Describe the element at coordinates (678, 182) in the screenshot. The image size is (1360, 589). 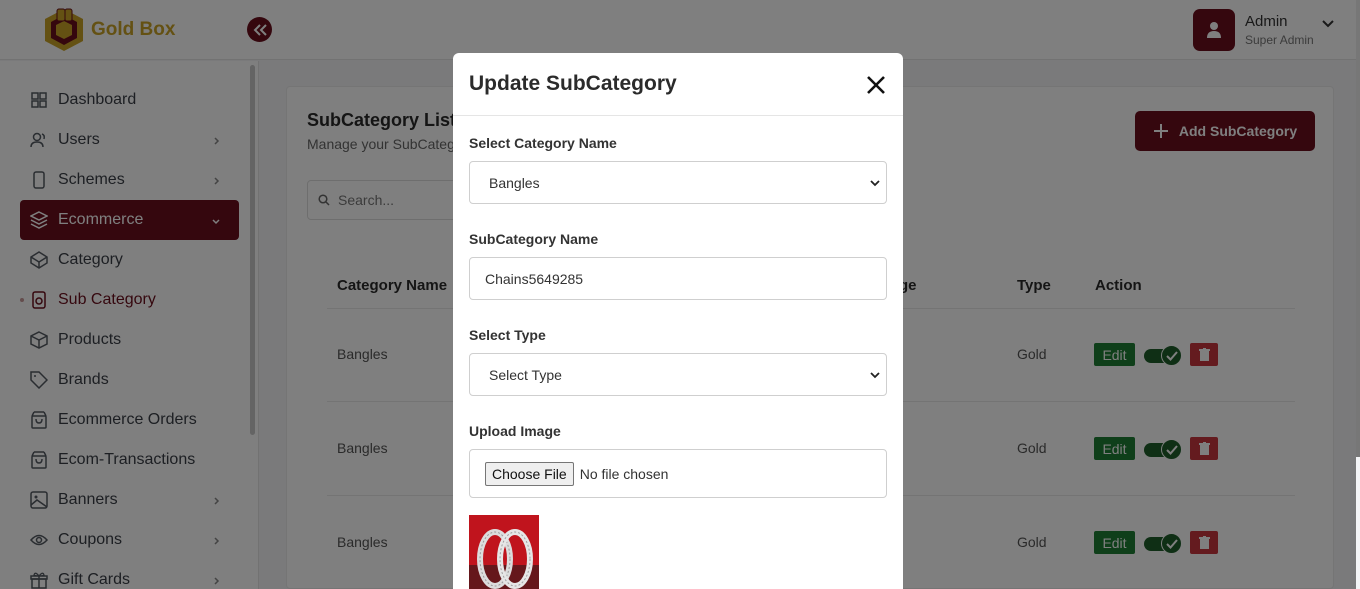
I see `category-select: Bangles` at that location.